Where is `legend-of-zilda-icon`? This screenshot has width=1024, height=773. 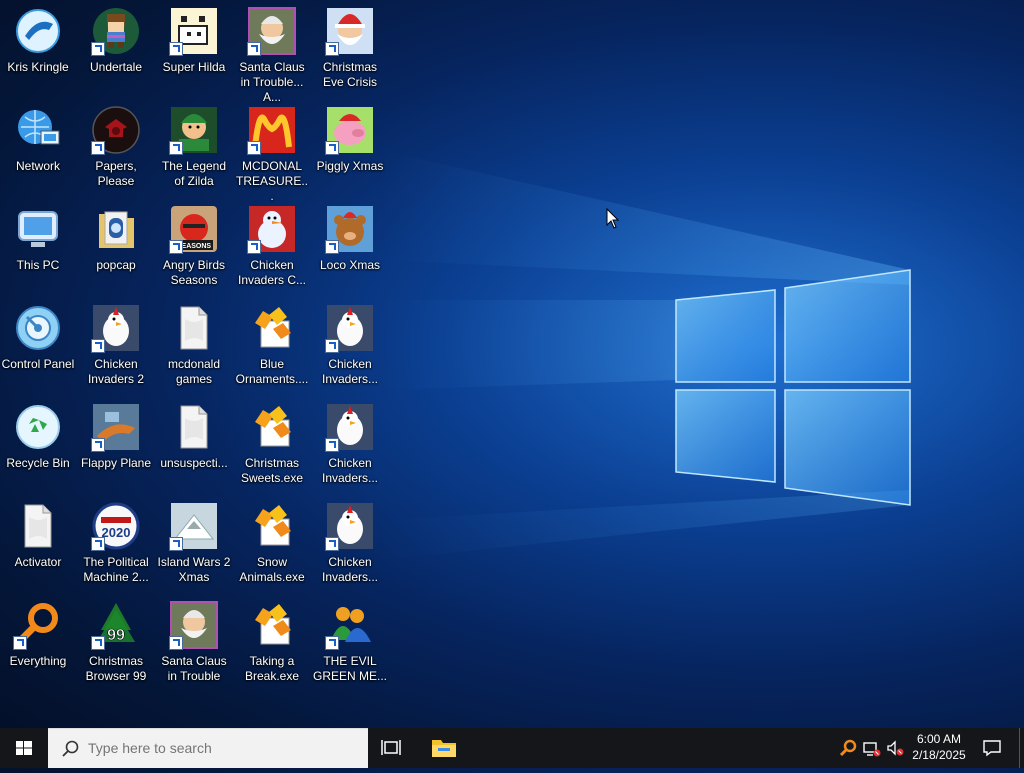 legend-of-zilda-icon is located at coordinates (194, 130).